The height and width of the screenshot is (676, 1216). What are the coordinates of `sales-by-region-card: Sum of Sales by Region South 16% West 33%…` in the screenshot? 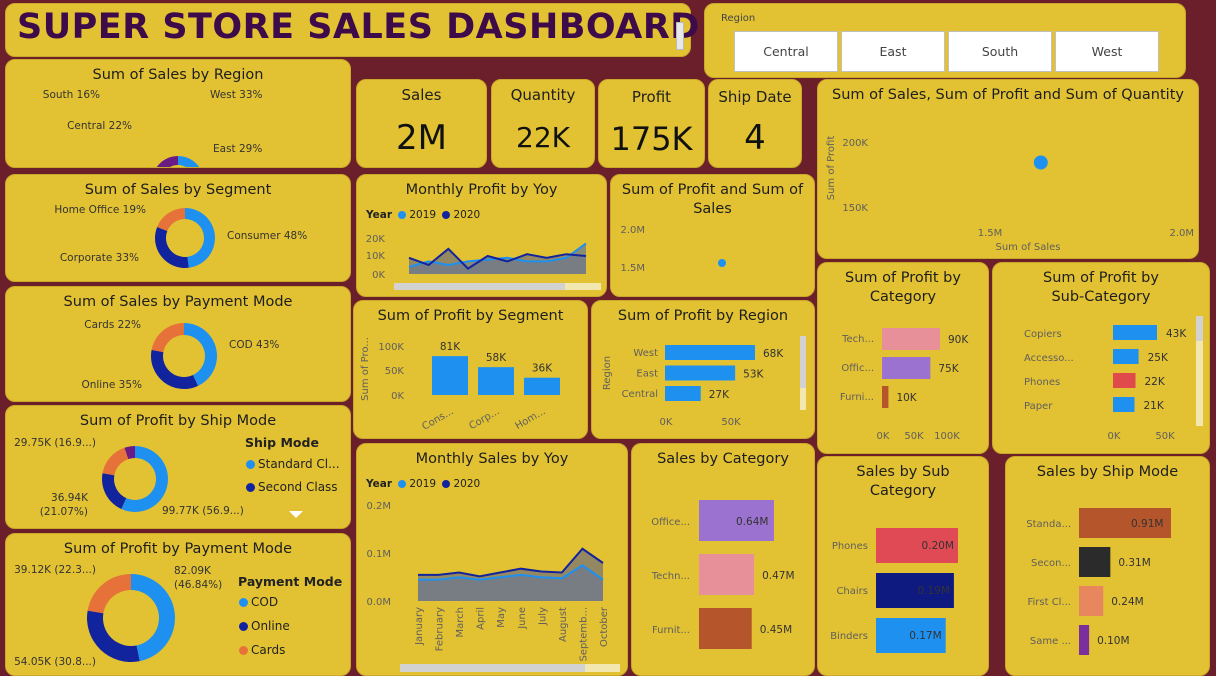 It's located at (178, 113).